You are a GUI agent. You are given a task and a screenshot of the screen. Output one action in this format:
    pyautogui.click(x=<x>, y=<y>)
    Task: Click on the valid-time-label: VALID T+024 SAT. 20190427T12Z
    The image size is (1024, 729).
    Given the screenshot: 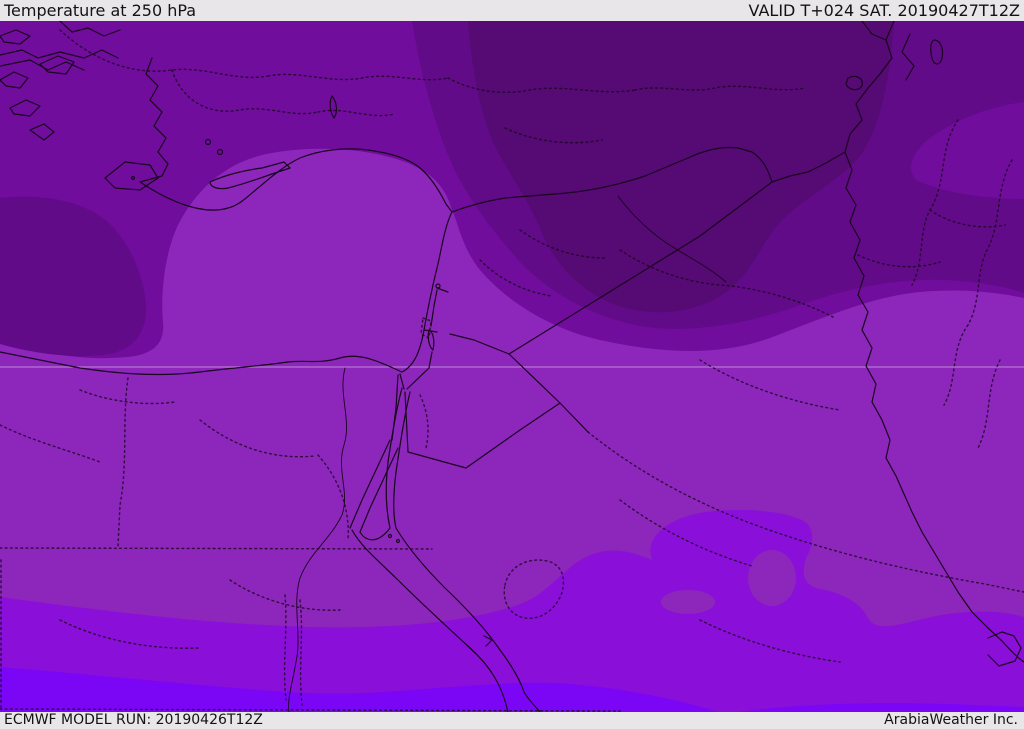 What is the action you would take?
    pyautogui.click(x=884, y=10)
    